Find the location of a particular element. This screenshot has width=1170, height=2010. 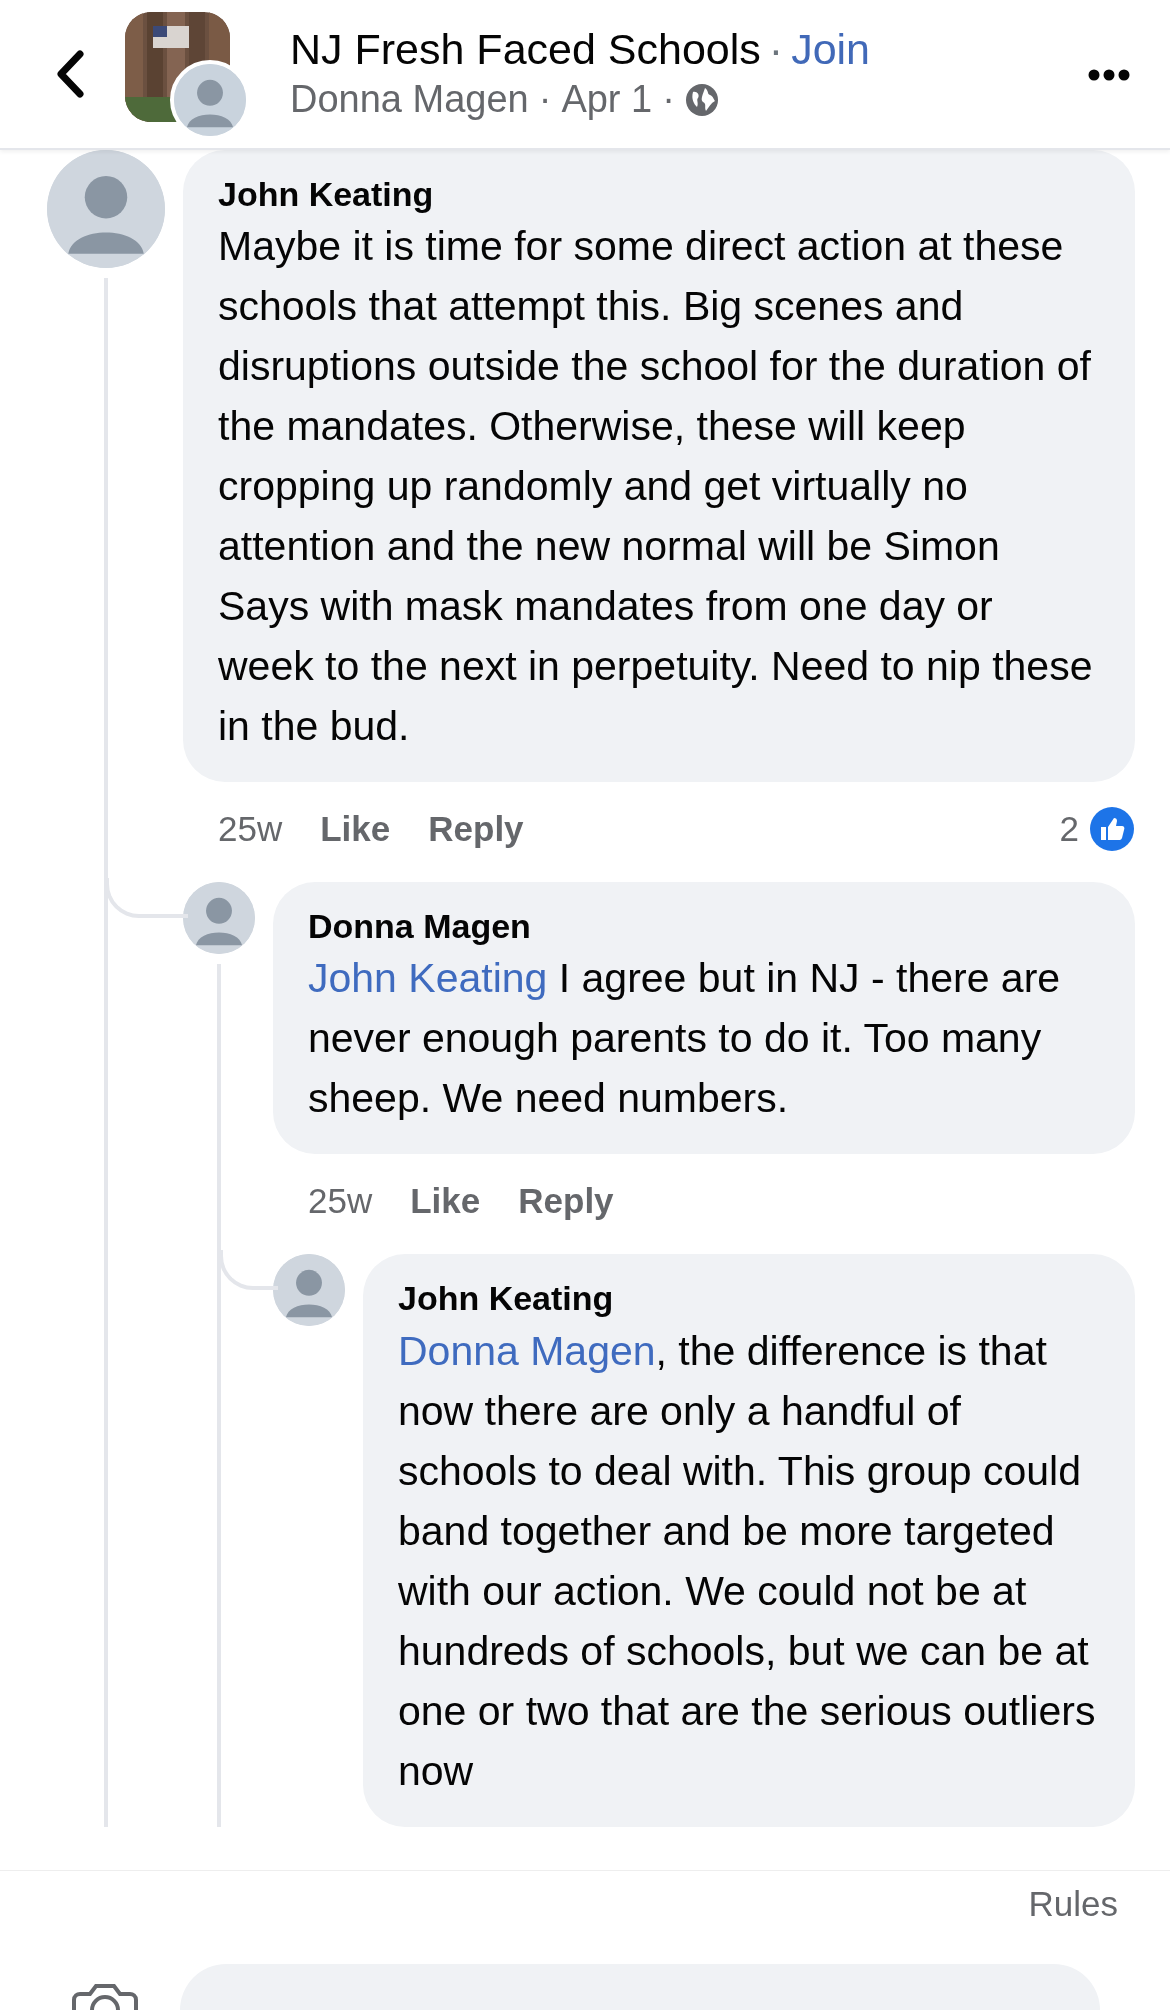

join-link: Join is located at coordinates (830, 49).